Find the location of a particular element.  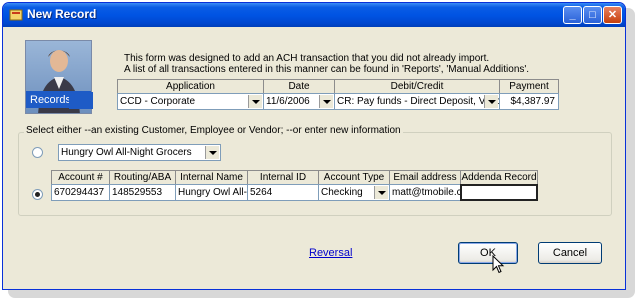

account-type-value: Checking is located at coordinates (342, 192).